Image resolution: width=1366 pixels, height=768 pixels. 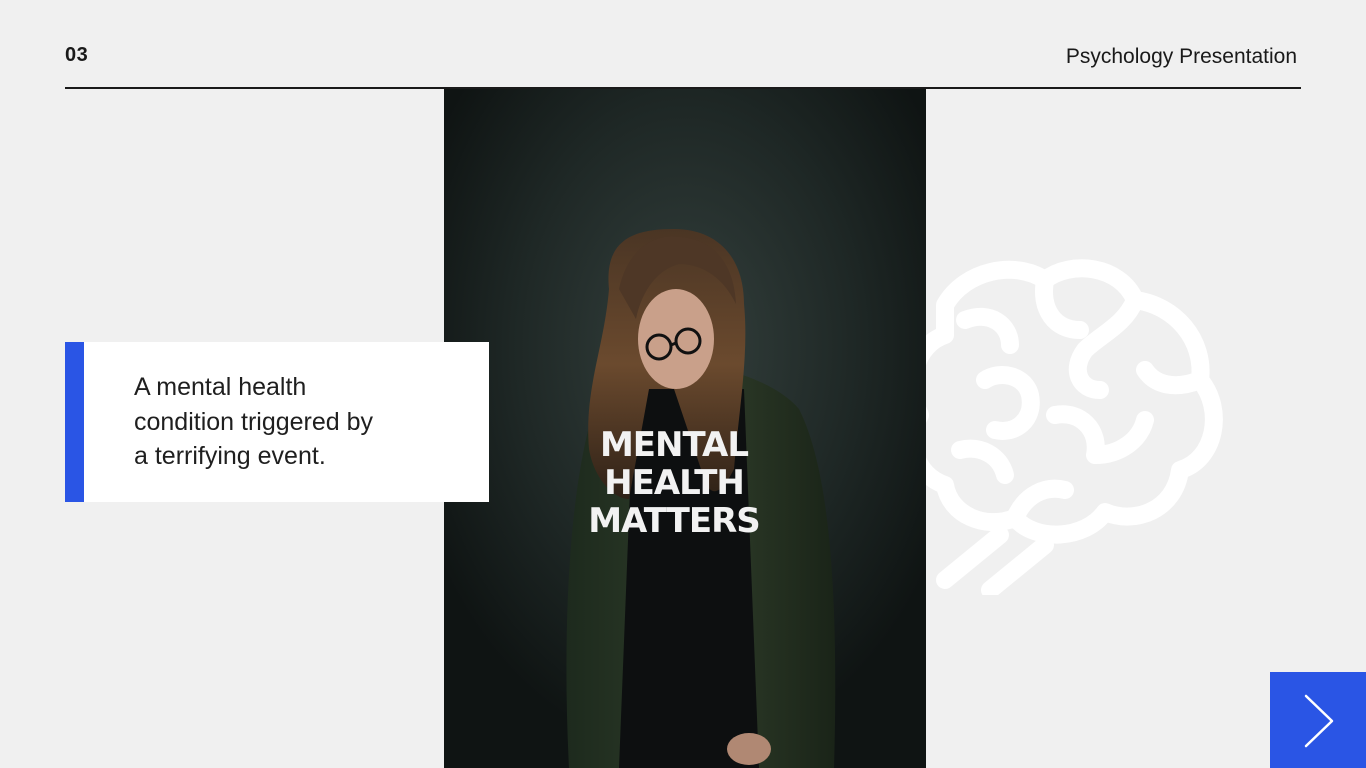 What do you see at coordinates (1069, 424) in the screenshot?
I see `brain-icon` at bounding box center [1069, 424].